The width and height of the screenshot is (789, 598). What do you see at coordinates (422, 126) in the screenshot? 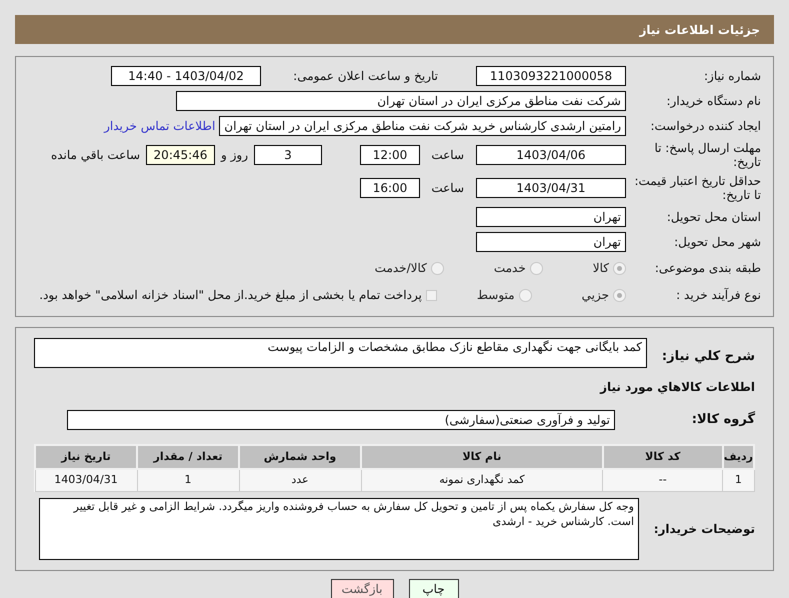
I see `text-field: رامتین ارشدی کارشناس خرید شرکت نفت مناطق مرکزی ایران در استان تهران` at bounding box center [422, 126].